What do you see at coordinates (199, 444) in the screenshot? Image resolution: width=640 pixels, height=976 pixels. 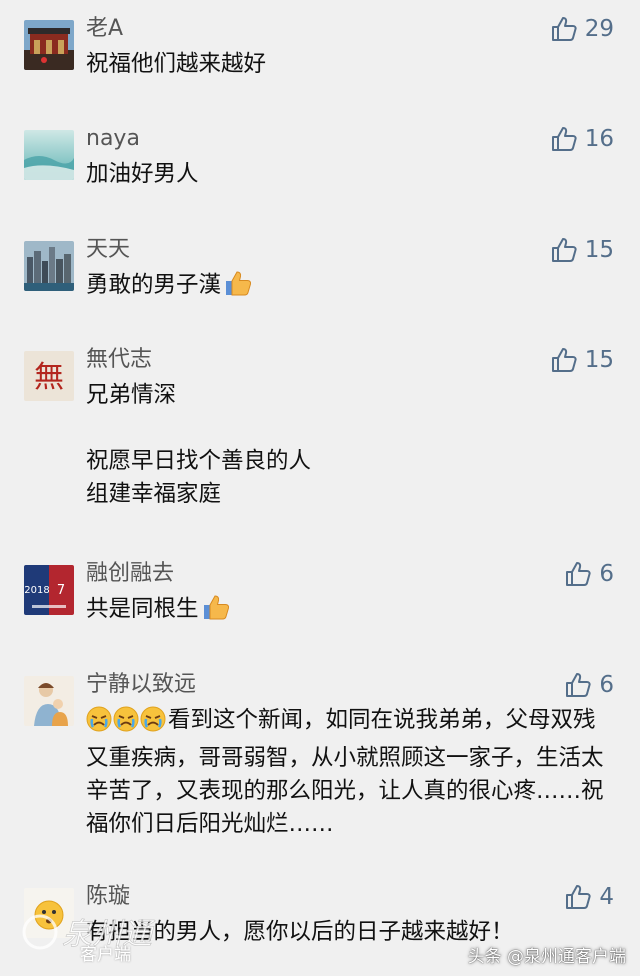 I see `comment-text: 兄弟情深 祝愿早日找个善良的人 组建幸福家庭` at bounding box center [199, 444].